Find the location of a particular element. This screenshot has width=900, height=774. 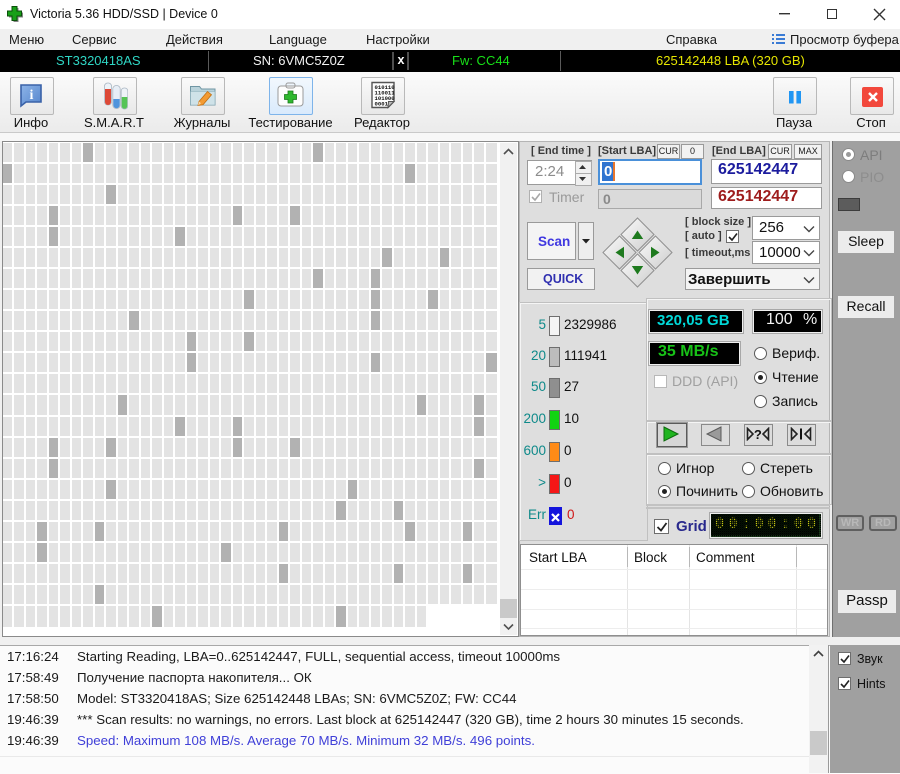

svg-text: i is located at coordinates (32, 95).